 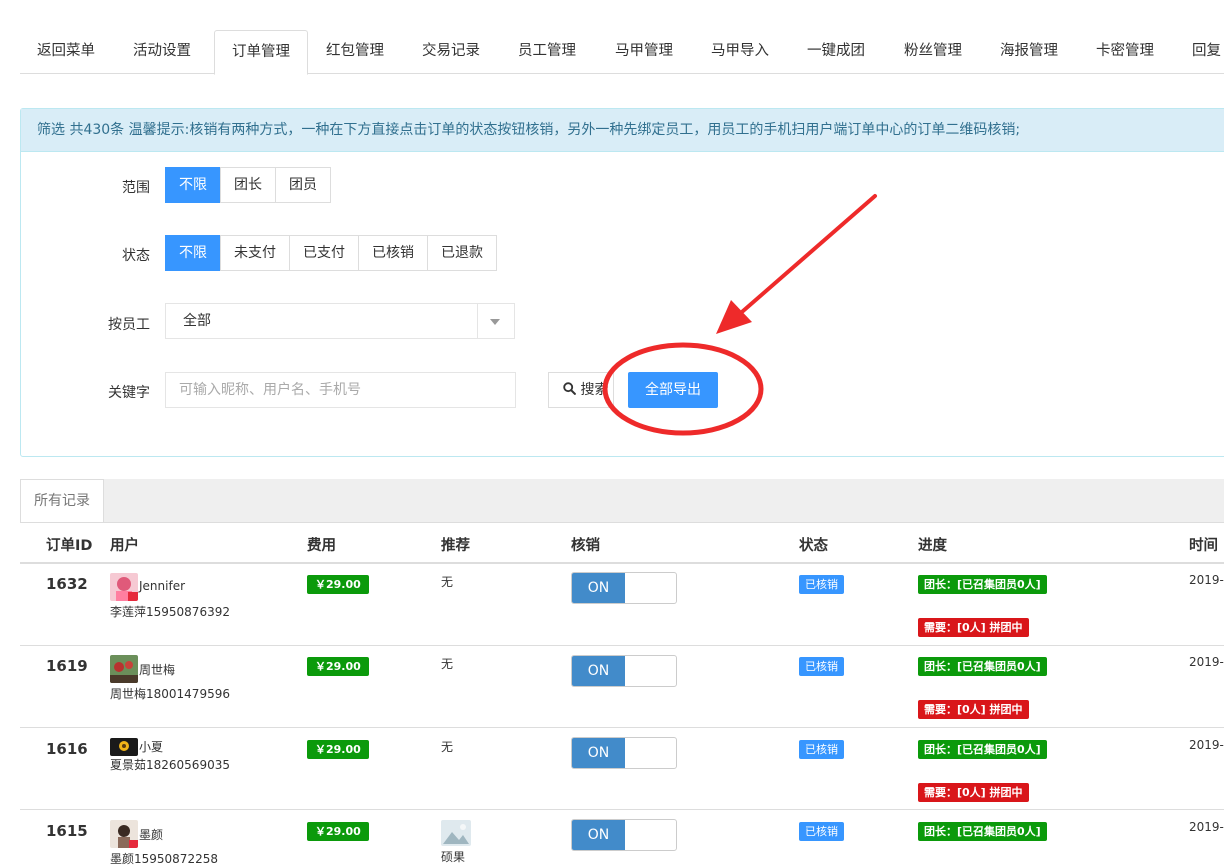 I want to click on tab-fans: 粉丝管理, so click(x=933, y=51).